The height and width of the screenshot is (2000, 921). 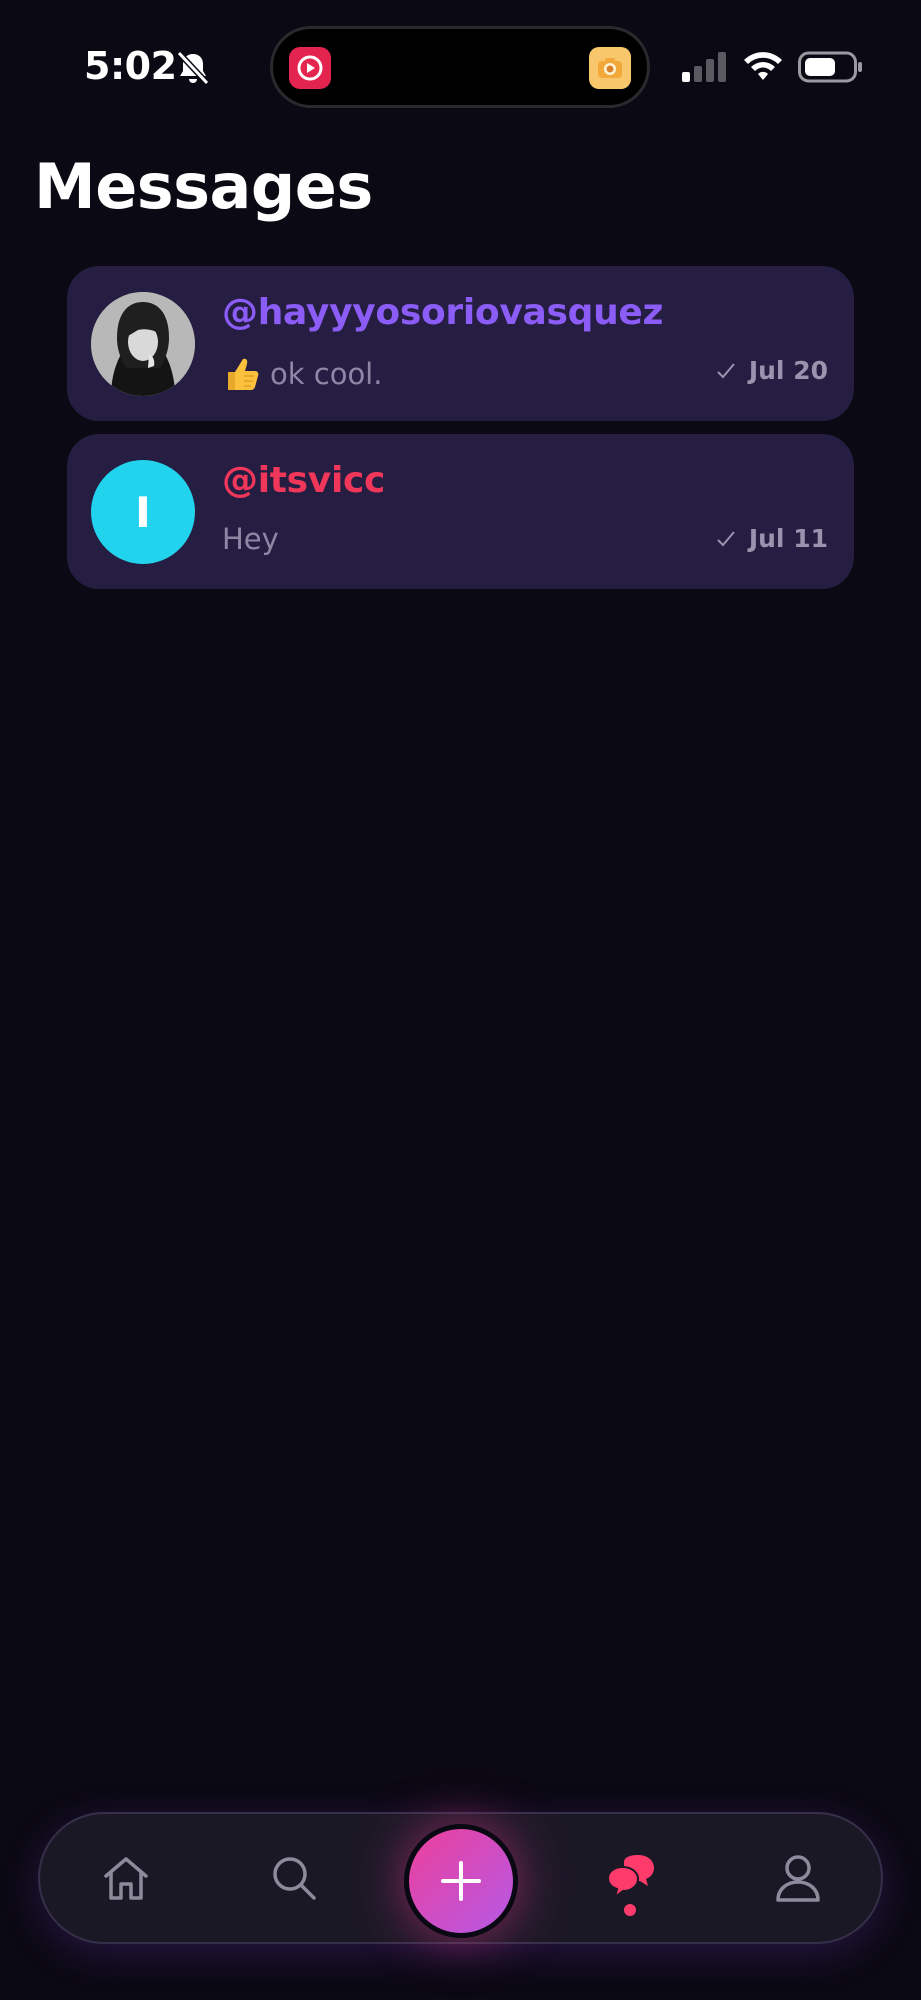 I want to click on signal-icon, so click(x=704, y=67).